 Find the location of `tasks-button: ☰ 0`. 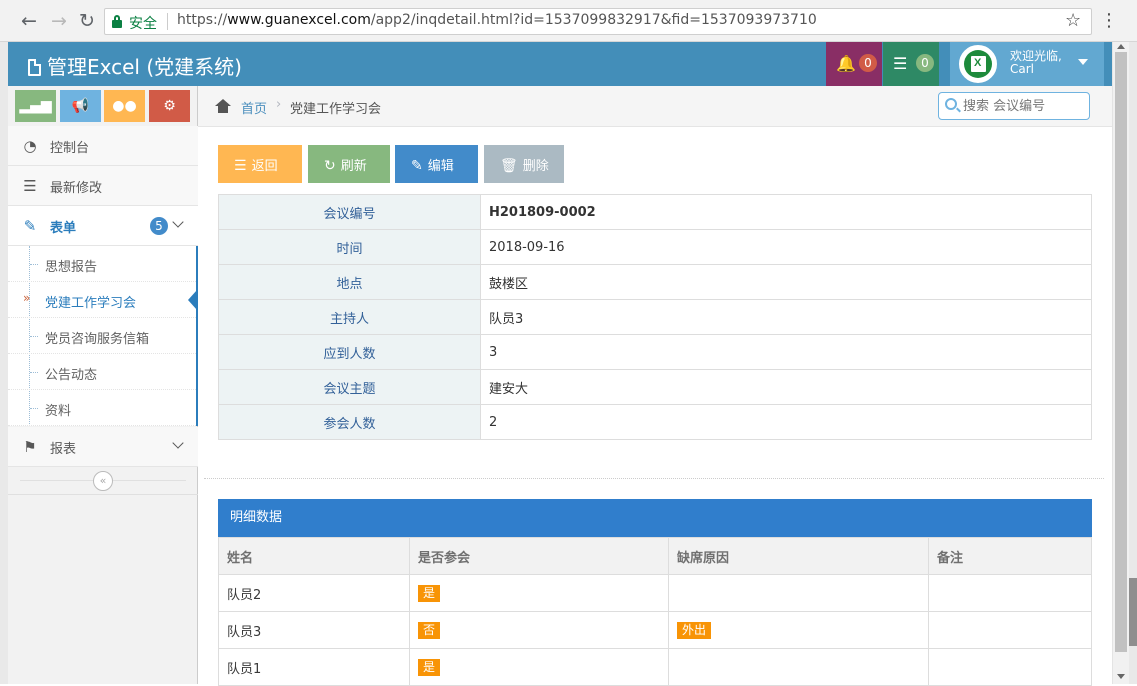

tasks-button: ☰ 0 is located at coordinates (911, 64).